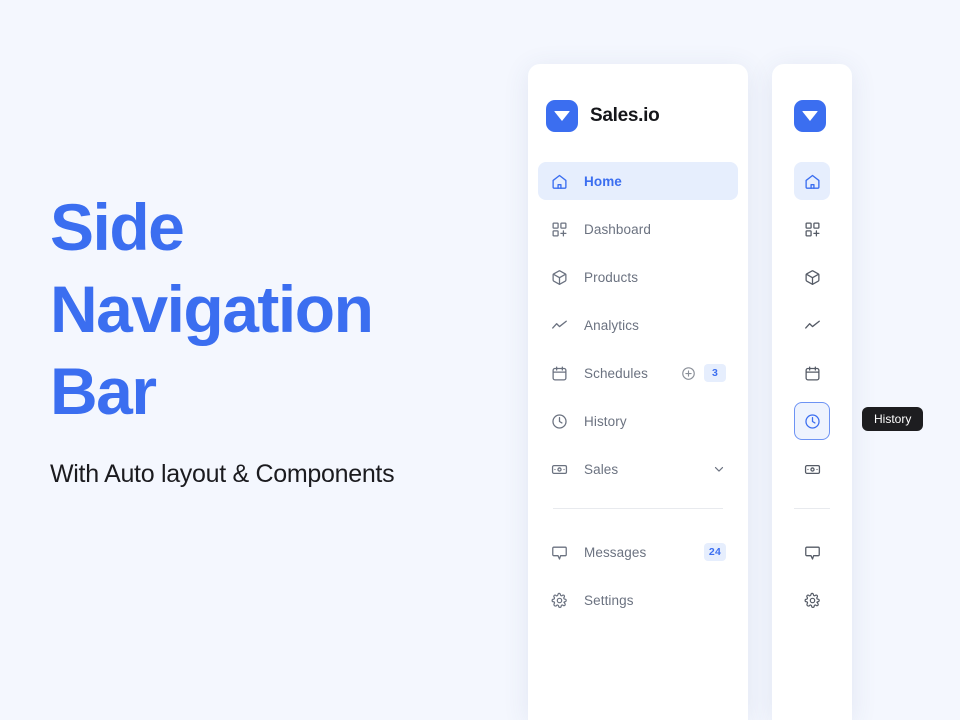 This screenshot has width=960, height=720. I want to click on page-subtitle: With Auto layout & Components, so click(222, 474).